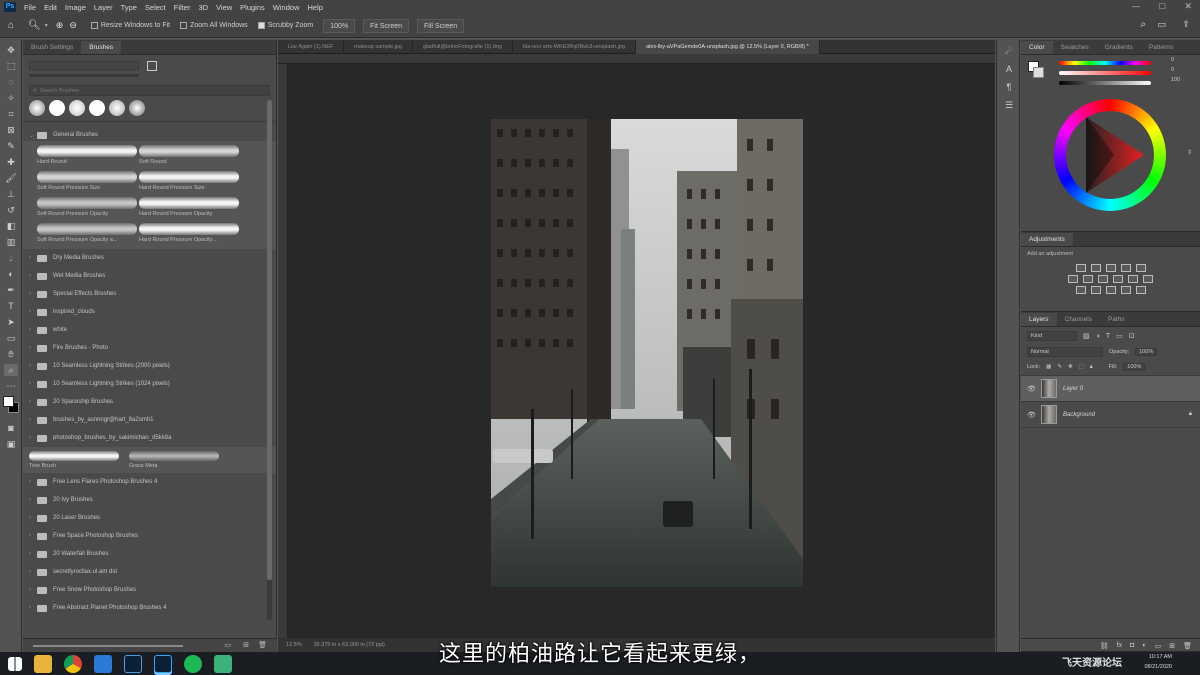 This screenshot has width=1200, height=675. What do you see at coordinates (1161, 24) in the screenshot?
I see `workspace-icon: ▭` at bounding box center [1161, 24].